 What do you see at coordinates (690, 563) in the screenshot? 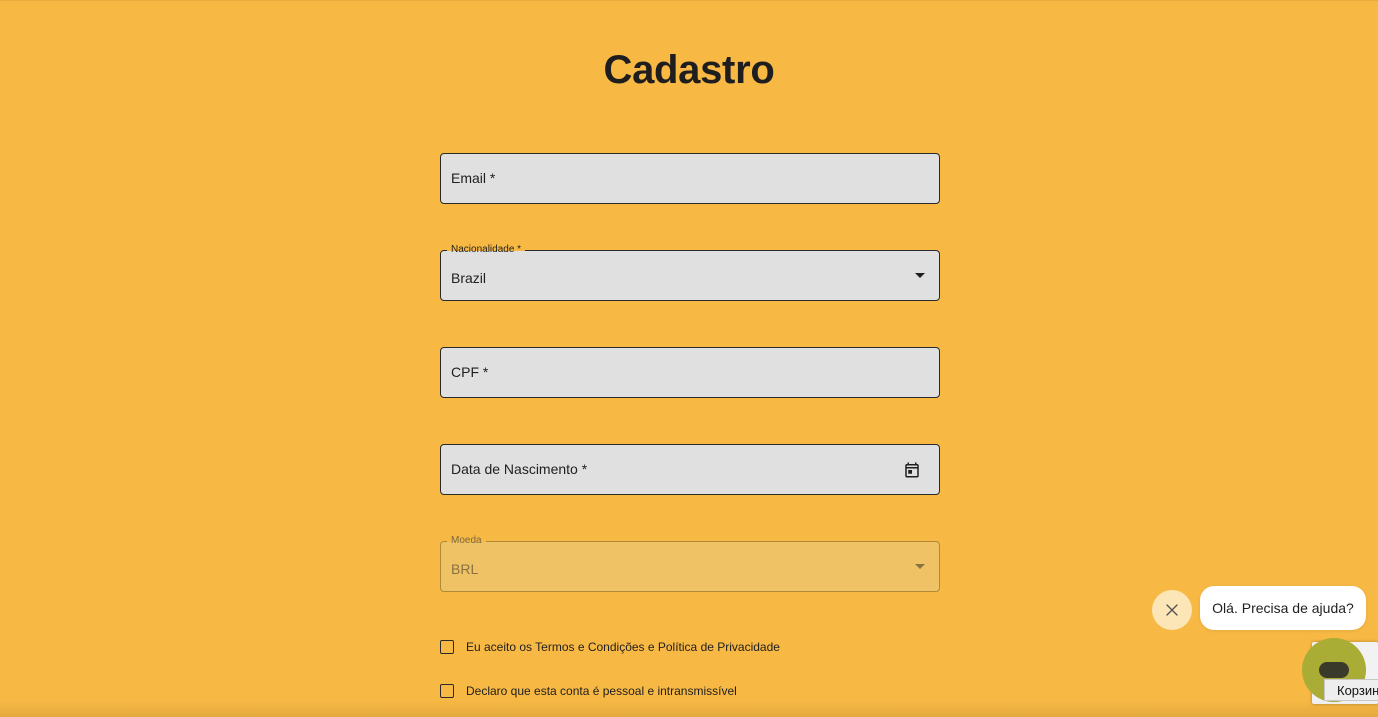
I see `currency-select: Moeda BRL` at bounding box center [690, 563].